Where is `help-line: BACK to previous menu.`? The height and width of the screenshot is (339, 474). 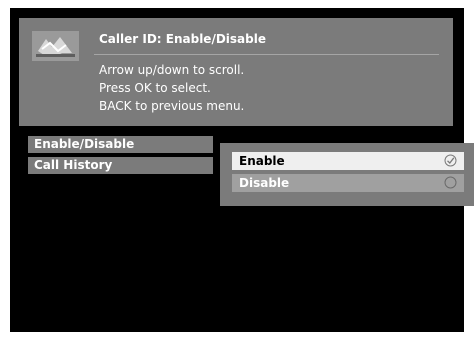
help-line: BACK to previous menu. is located at coordinates (172, 106).